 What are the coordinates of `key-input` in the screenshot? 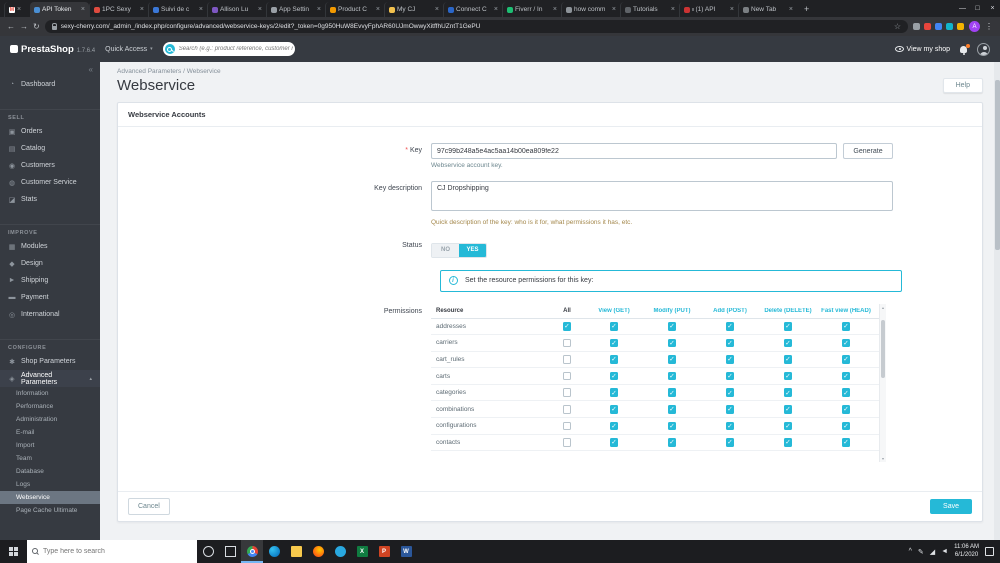 It's located at (634, 151).